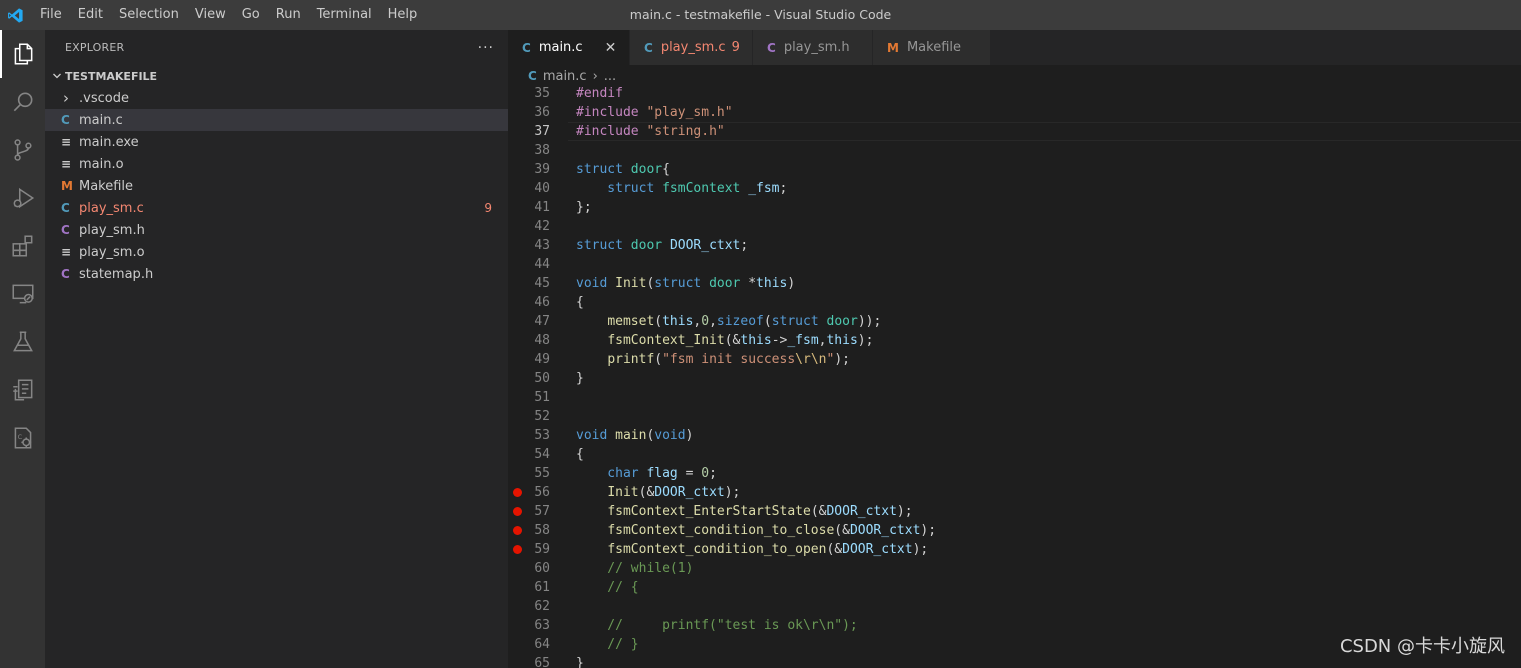 The width and height of the screenshot is (1521, 668). What do you see at coordinates (101, 164) in the screenshot?
I see `tree-item-label: main.o` at bounding box center [101, 164].